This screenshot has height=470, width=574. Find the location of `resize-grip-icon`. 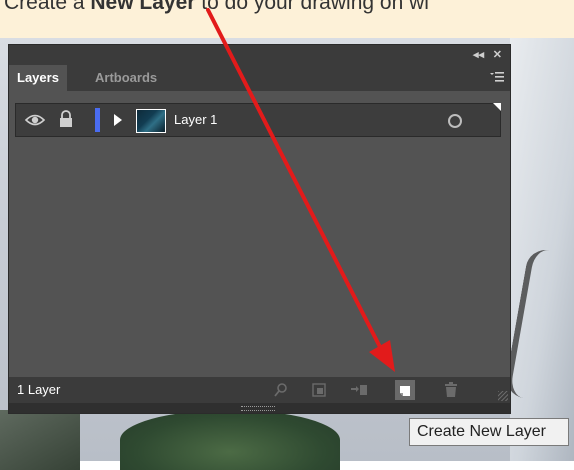

resize-grip-icon is located at coordinates (503, 396).